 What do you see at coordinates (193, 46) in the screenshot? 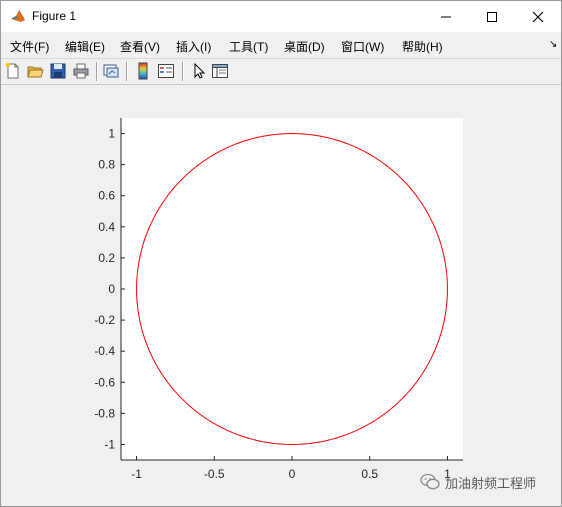
I see `menu-insert: 插入(I)` at bounding box center [193, 46].